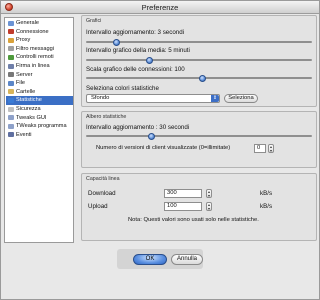 The width and height of the screenshot is (320, 300). I want to click on tree-update-interval-slider, so click(199, 136).